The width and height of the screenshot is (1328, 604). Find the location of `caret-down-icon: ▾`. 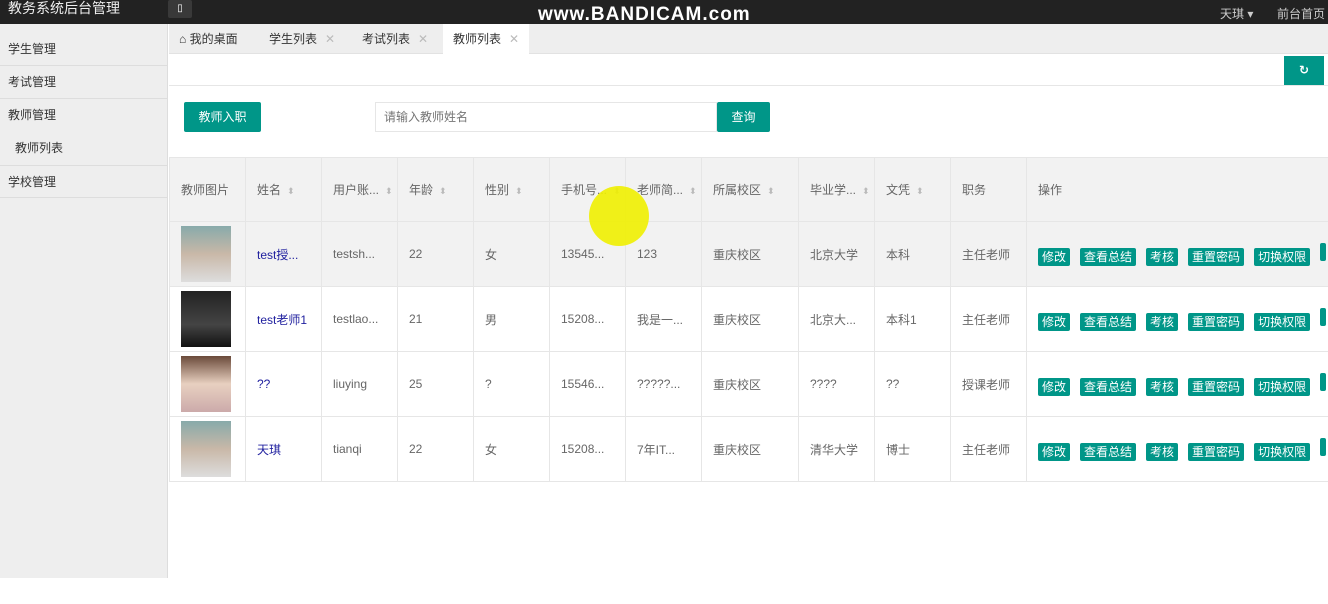

caret-down-icon: ▾ is located at coordinates (1250, 14).